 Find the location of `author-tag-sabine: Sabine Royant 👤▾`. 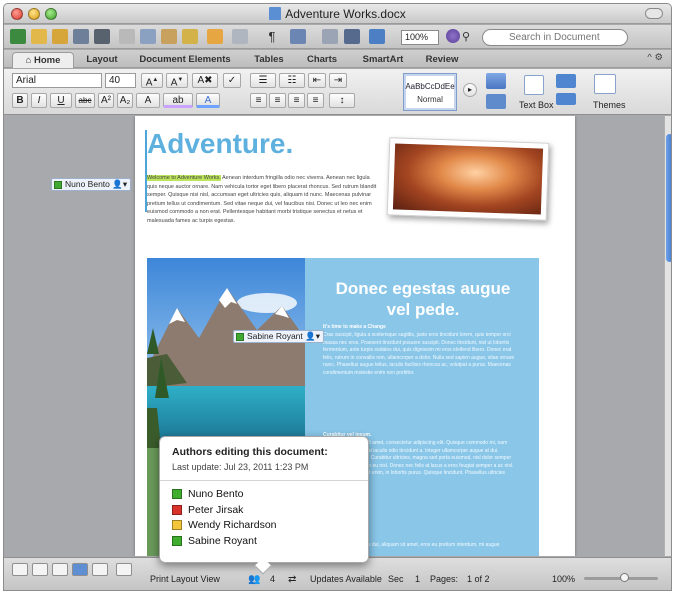

author-tag-sabine: Sabine Royant 👤▾ is located at coordinates (278, 336).